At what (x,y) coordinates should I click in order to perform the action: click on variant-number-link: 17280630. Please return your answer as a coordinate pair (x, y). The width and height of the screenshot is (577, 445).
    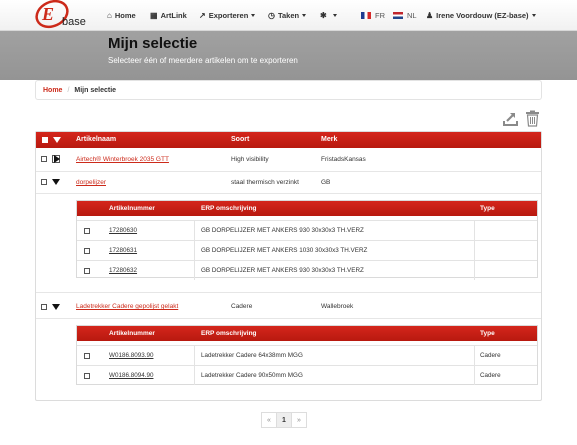
    Looking at the image, I should click on (123, 230).